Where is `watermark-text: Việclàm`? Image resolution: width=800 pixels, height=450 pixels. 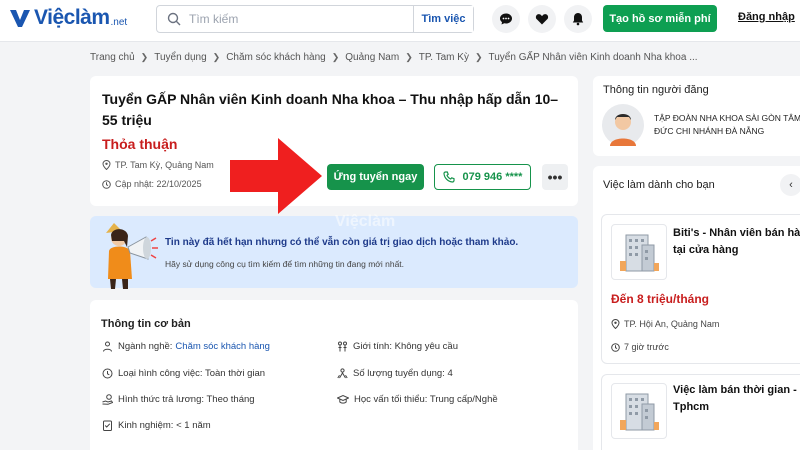 watermark-text: Việclàm is located at coordinates (365, 221).